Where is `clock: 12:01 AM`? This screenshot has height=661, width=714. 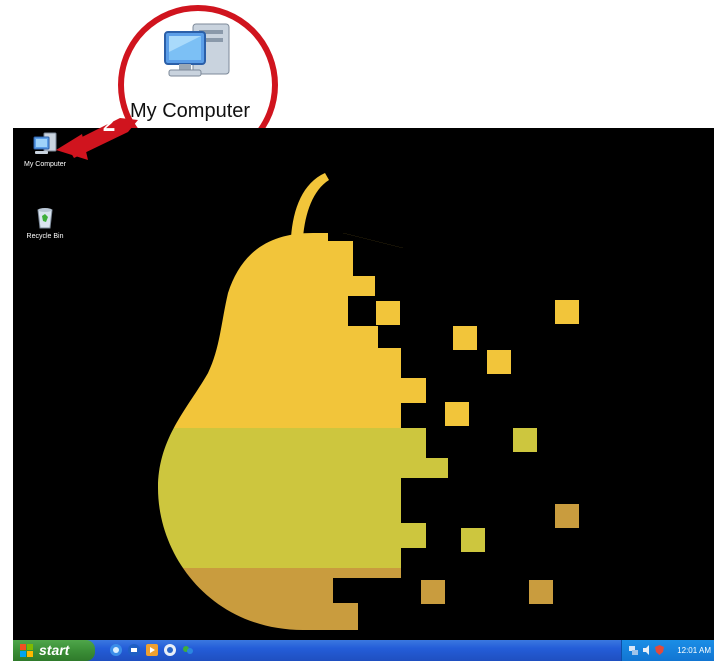 clock: 12:01 AM is located at coordinates (694, 650).